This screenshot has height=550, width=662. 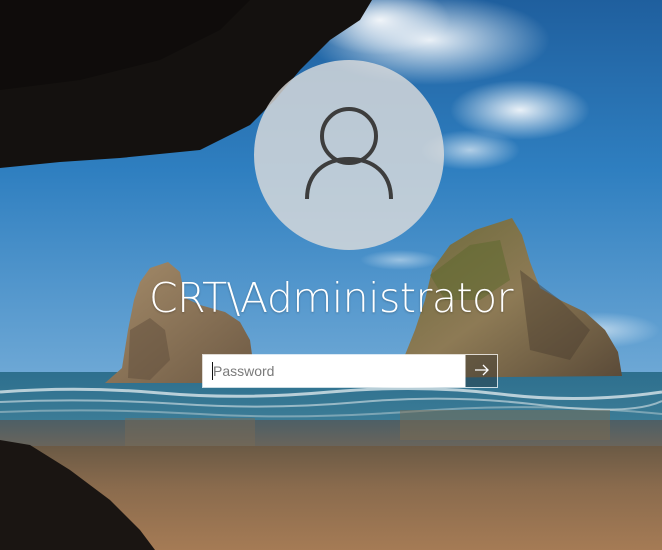 What do you see at coordinates (331, 298) in the screenshot?
I see `username-label: CRT\Administrator` at bounding box center [331, 298].